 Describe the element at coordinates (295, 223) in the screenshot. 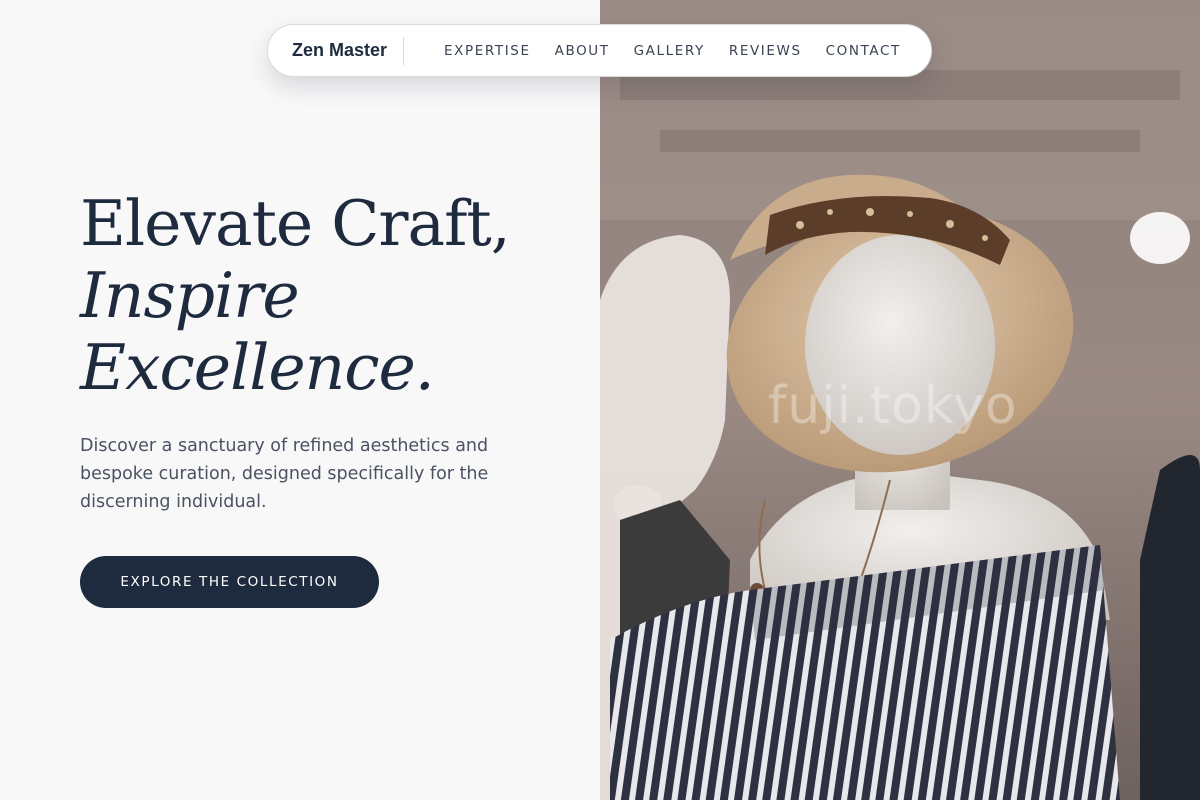

I see `headline-line-1: Elevate Craft,` at that location.